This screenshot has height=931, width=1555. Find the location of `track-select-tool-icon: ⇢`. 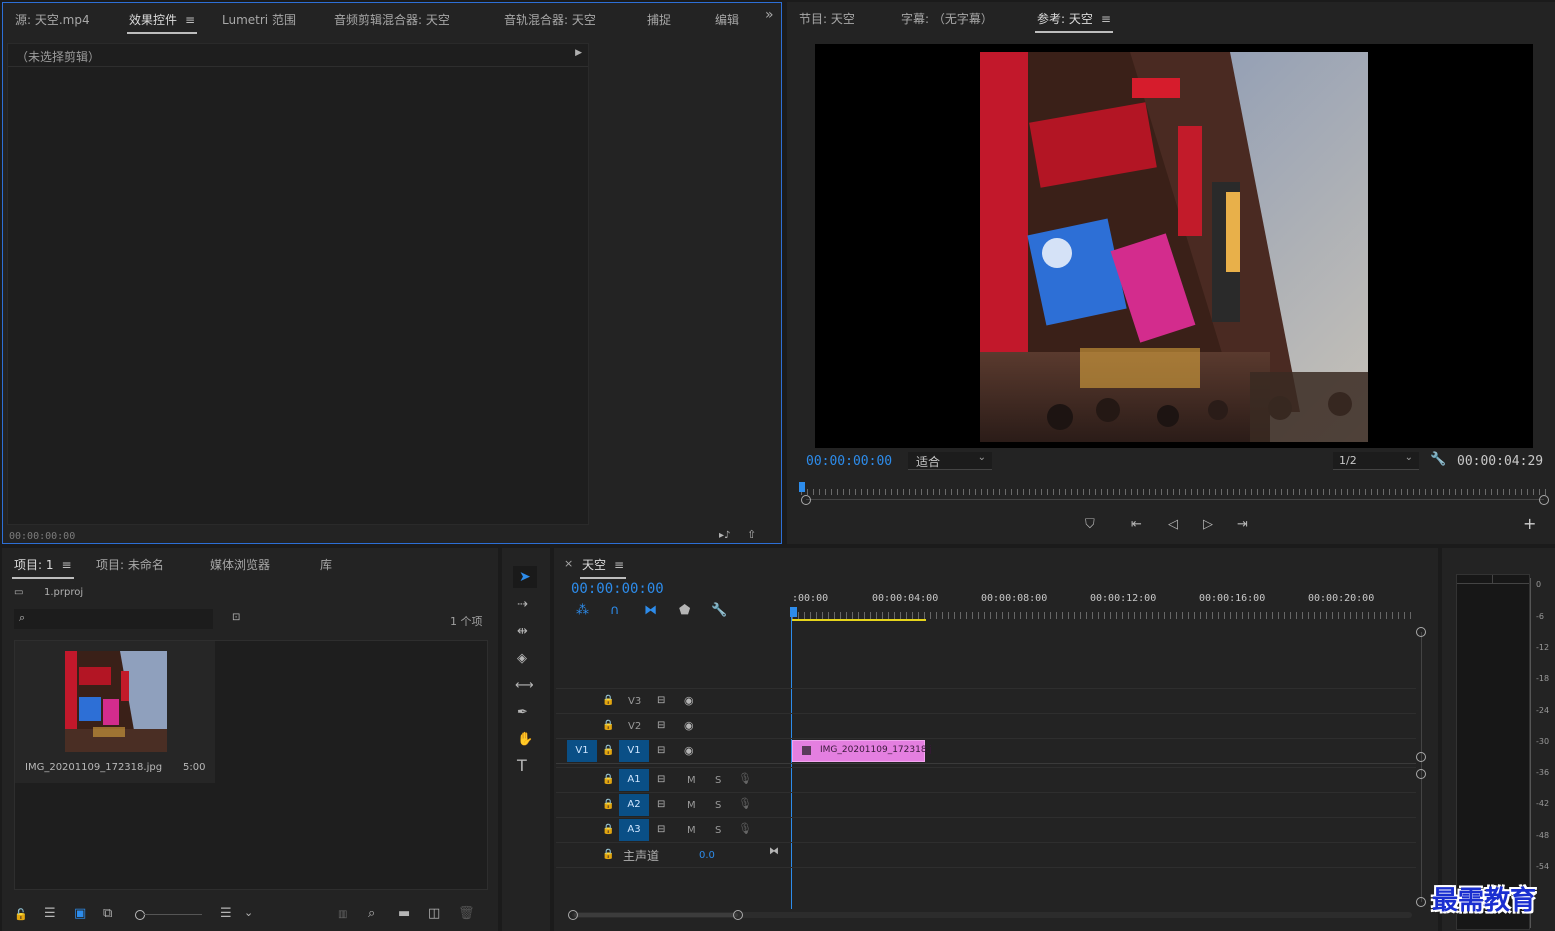

track-select-tool-icon: ⇢ is located at coordinates (522, 605).